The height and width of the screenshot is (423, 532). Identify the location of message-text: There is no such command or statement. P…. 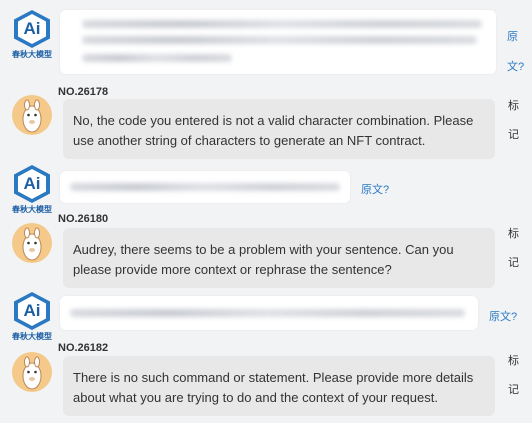
(273, 387).